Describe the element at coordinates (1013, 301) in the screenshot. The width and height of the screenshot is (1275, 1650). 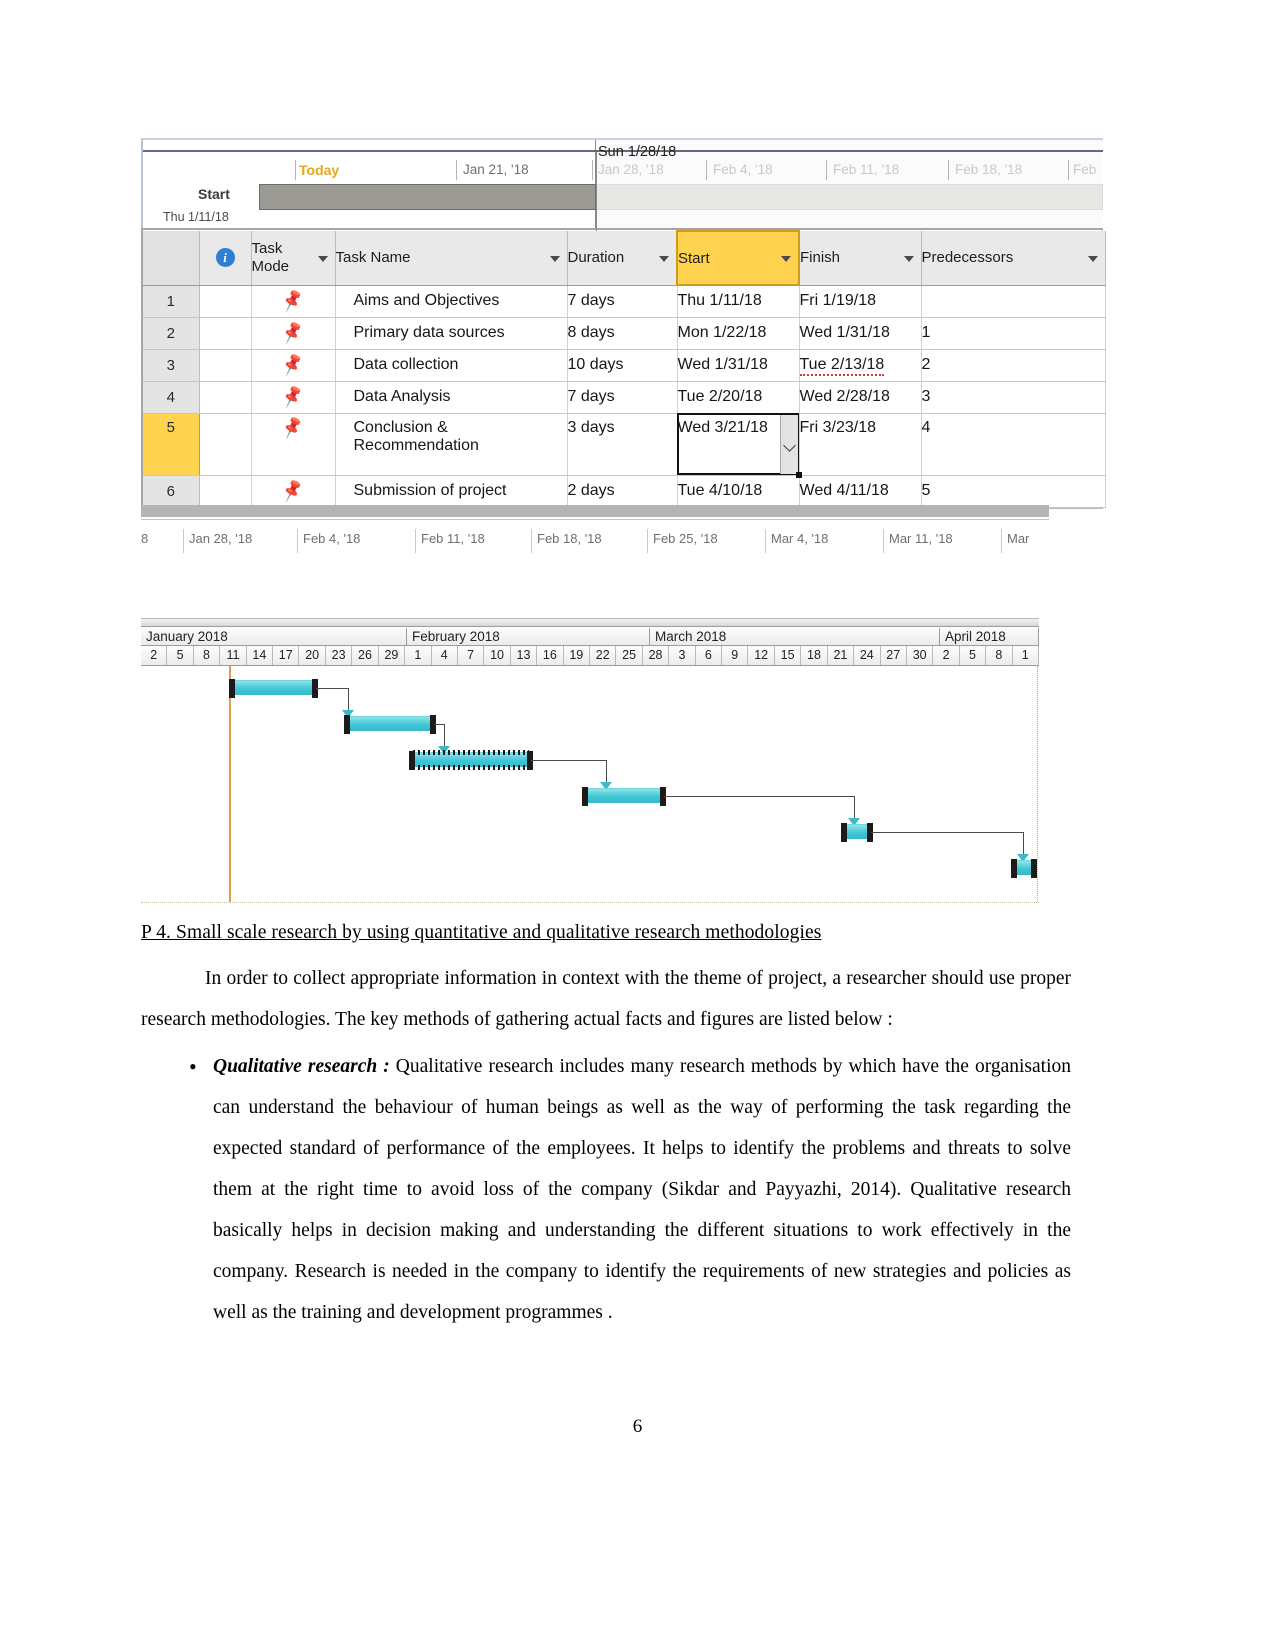
I see `predecessors-cell` at that location.